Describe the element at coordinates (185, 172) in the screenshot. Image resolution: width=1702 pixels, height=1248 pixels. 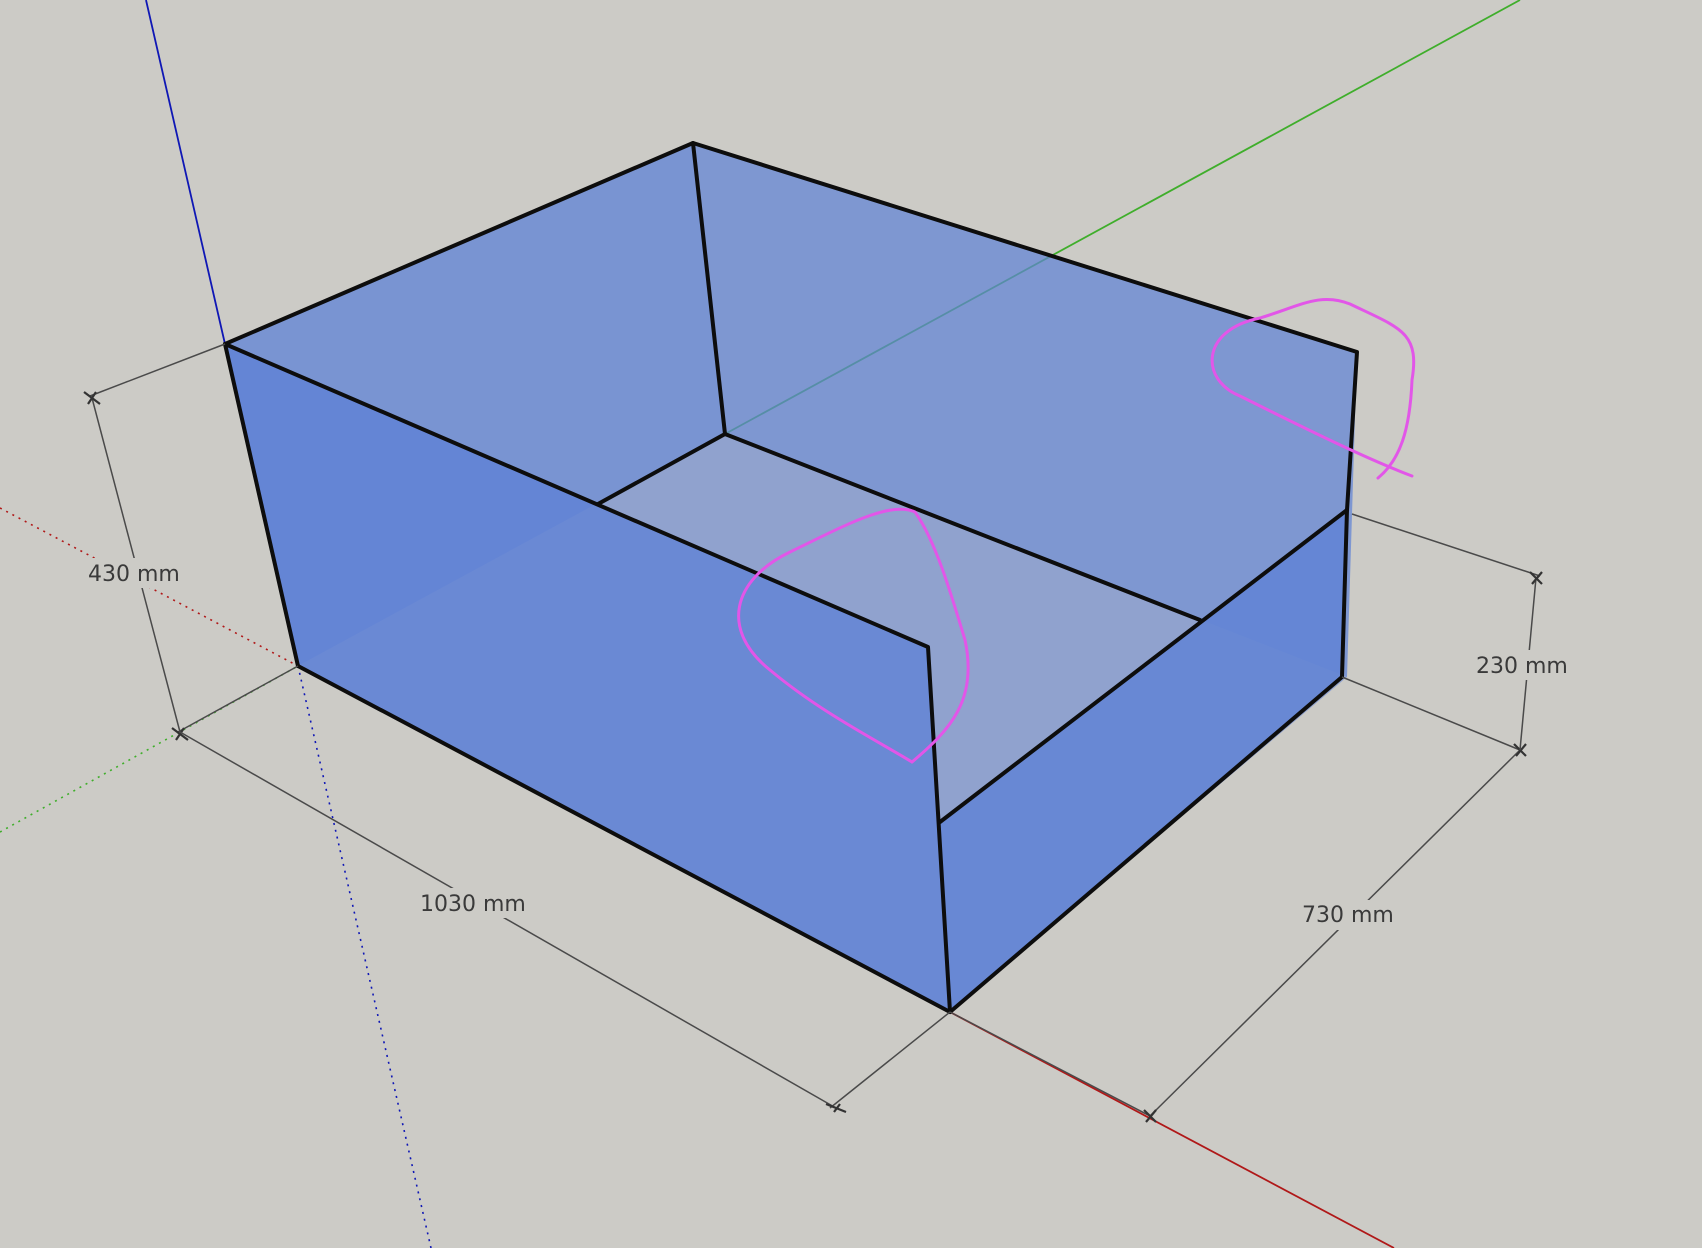
I see `blue-axis` at that location.